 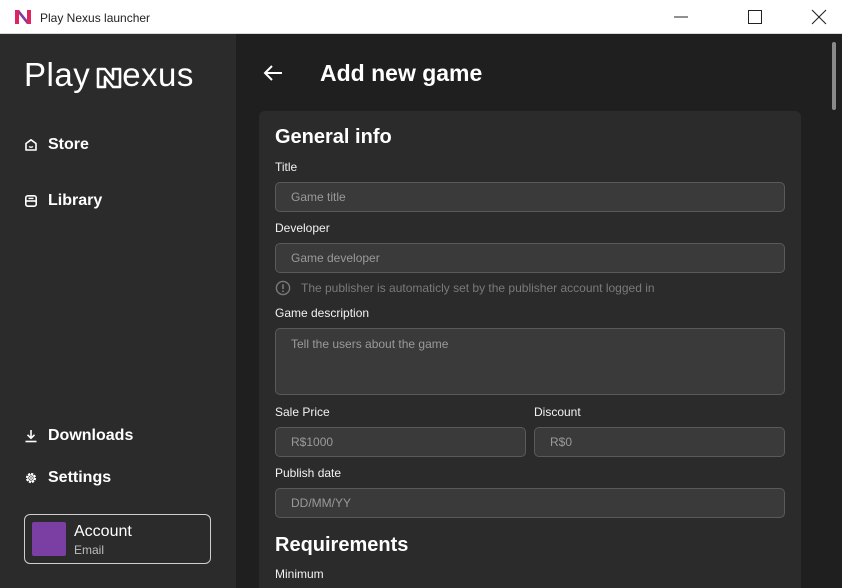 I want to click on title-bar: Play Nexus launcher, so click(x=421, y=17).